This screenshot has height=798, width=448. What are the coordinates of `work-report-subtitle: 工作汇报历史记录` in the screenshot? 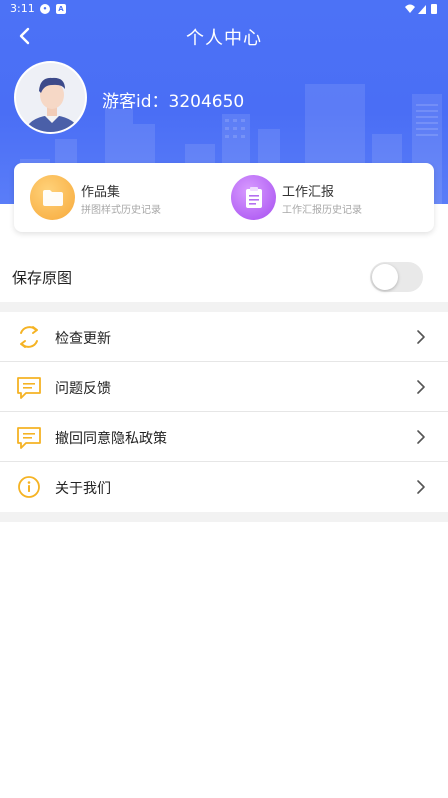 It's located at (322, 210).